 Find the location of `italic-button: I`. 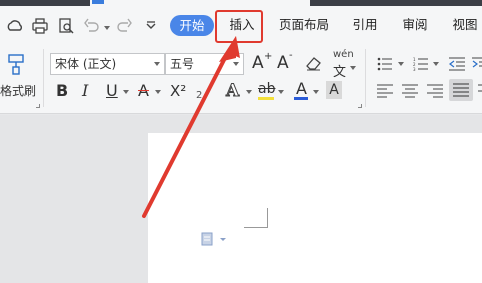

italic-button: I is located at coordinates (85, 91).